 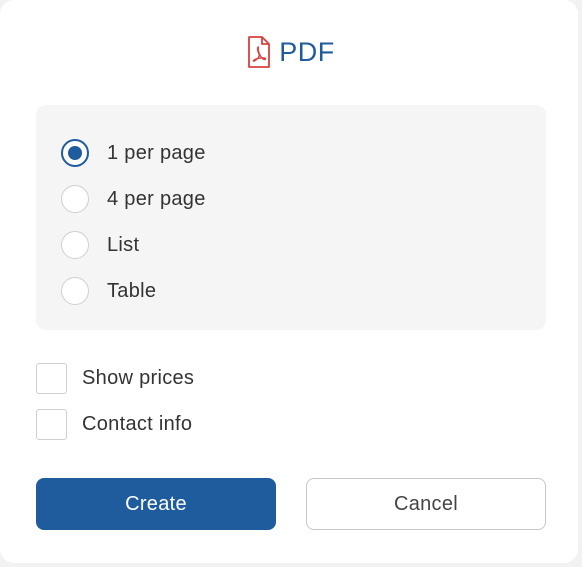 I want to click on checkbox-show-prices: Show prices, so click(x=115, y=378).